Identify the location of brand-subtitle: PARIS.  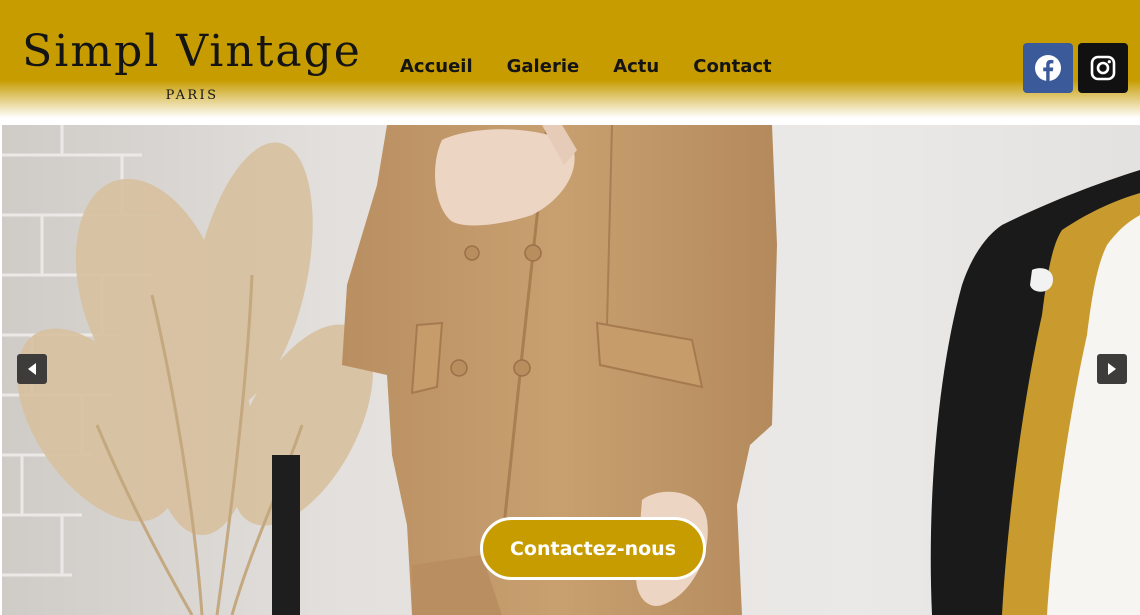
(192, 95).